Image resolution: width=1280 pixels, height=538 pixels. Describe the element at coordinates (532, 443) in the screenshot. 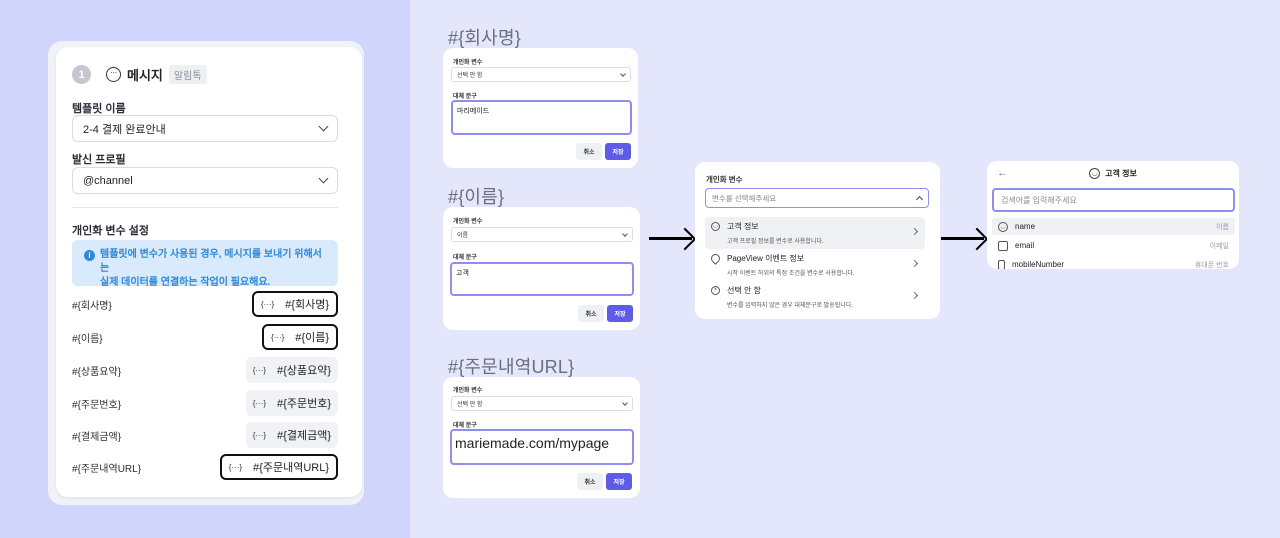

I see `alt-text-value: mariemade.com/mypage` at that location.